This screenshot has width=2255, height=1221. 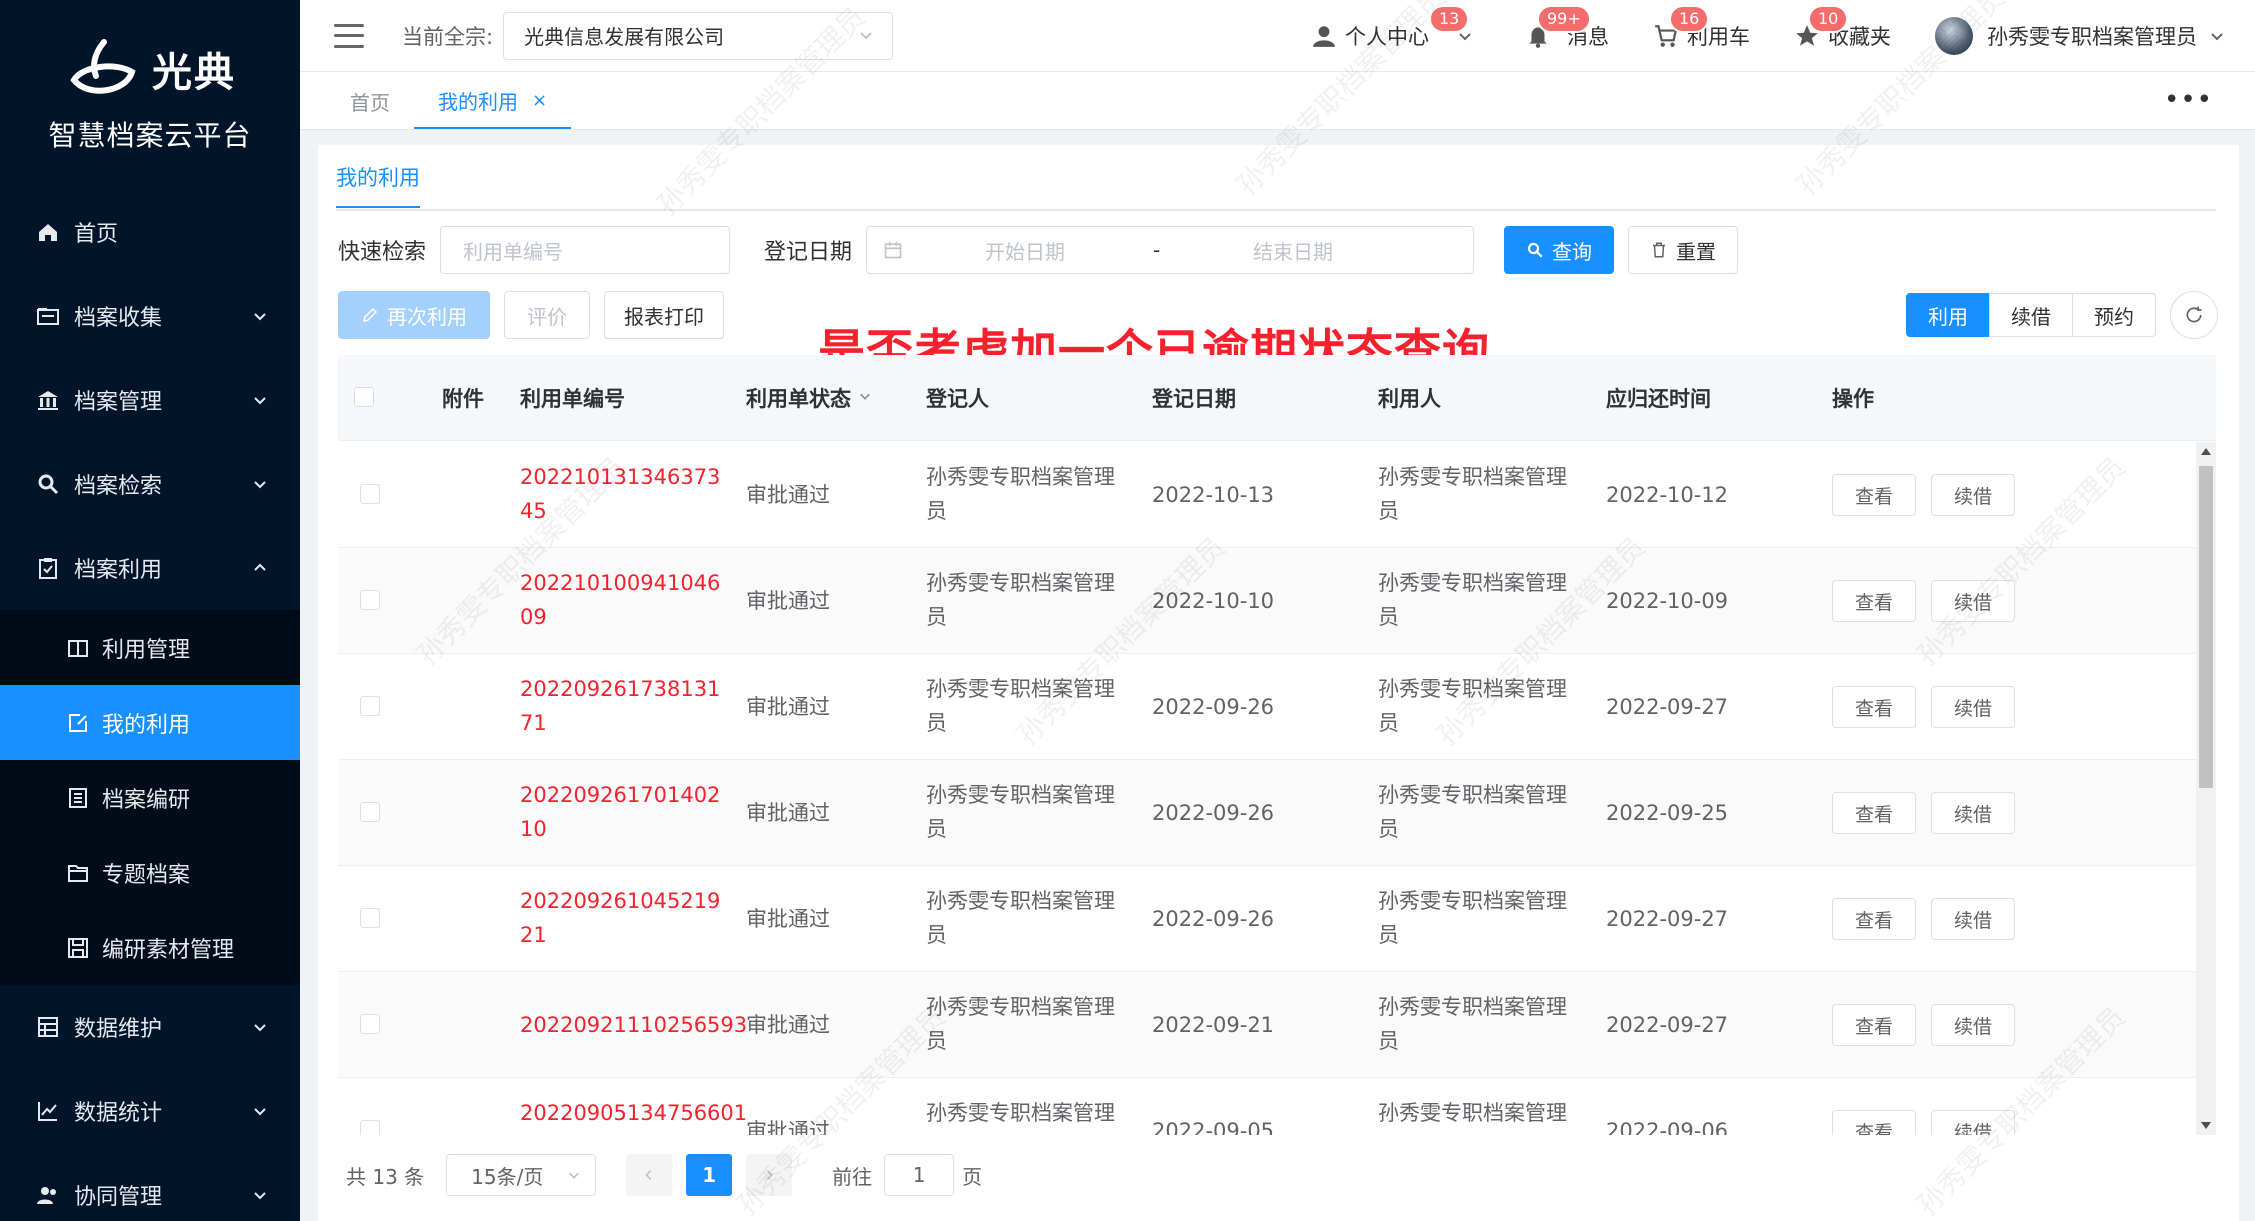 What do you see at coordinates (1701, 28) in the screenshot?
I see `cart-button: 16 利用车` at bounding box center [1701, 28].